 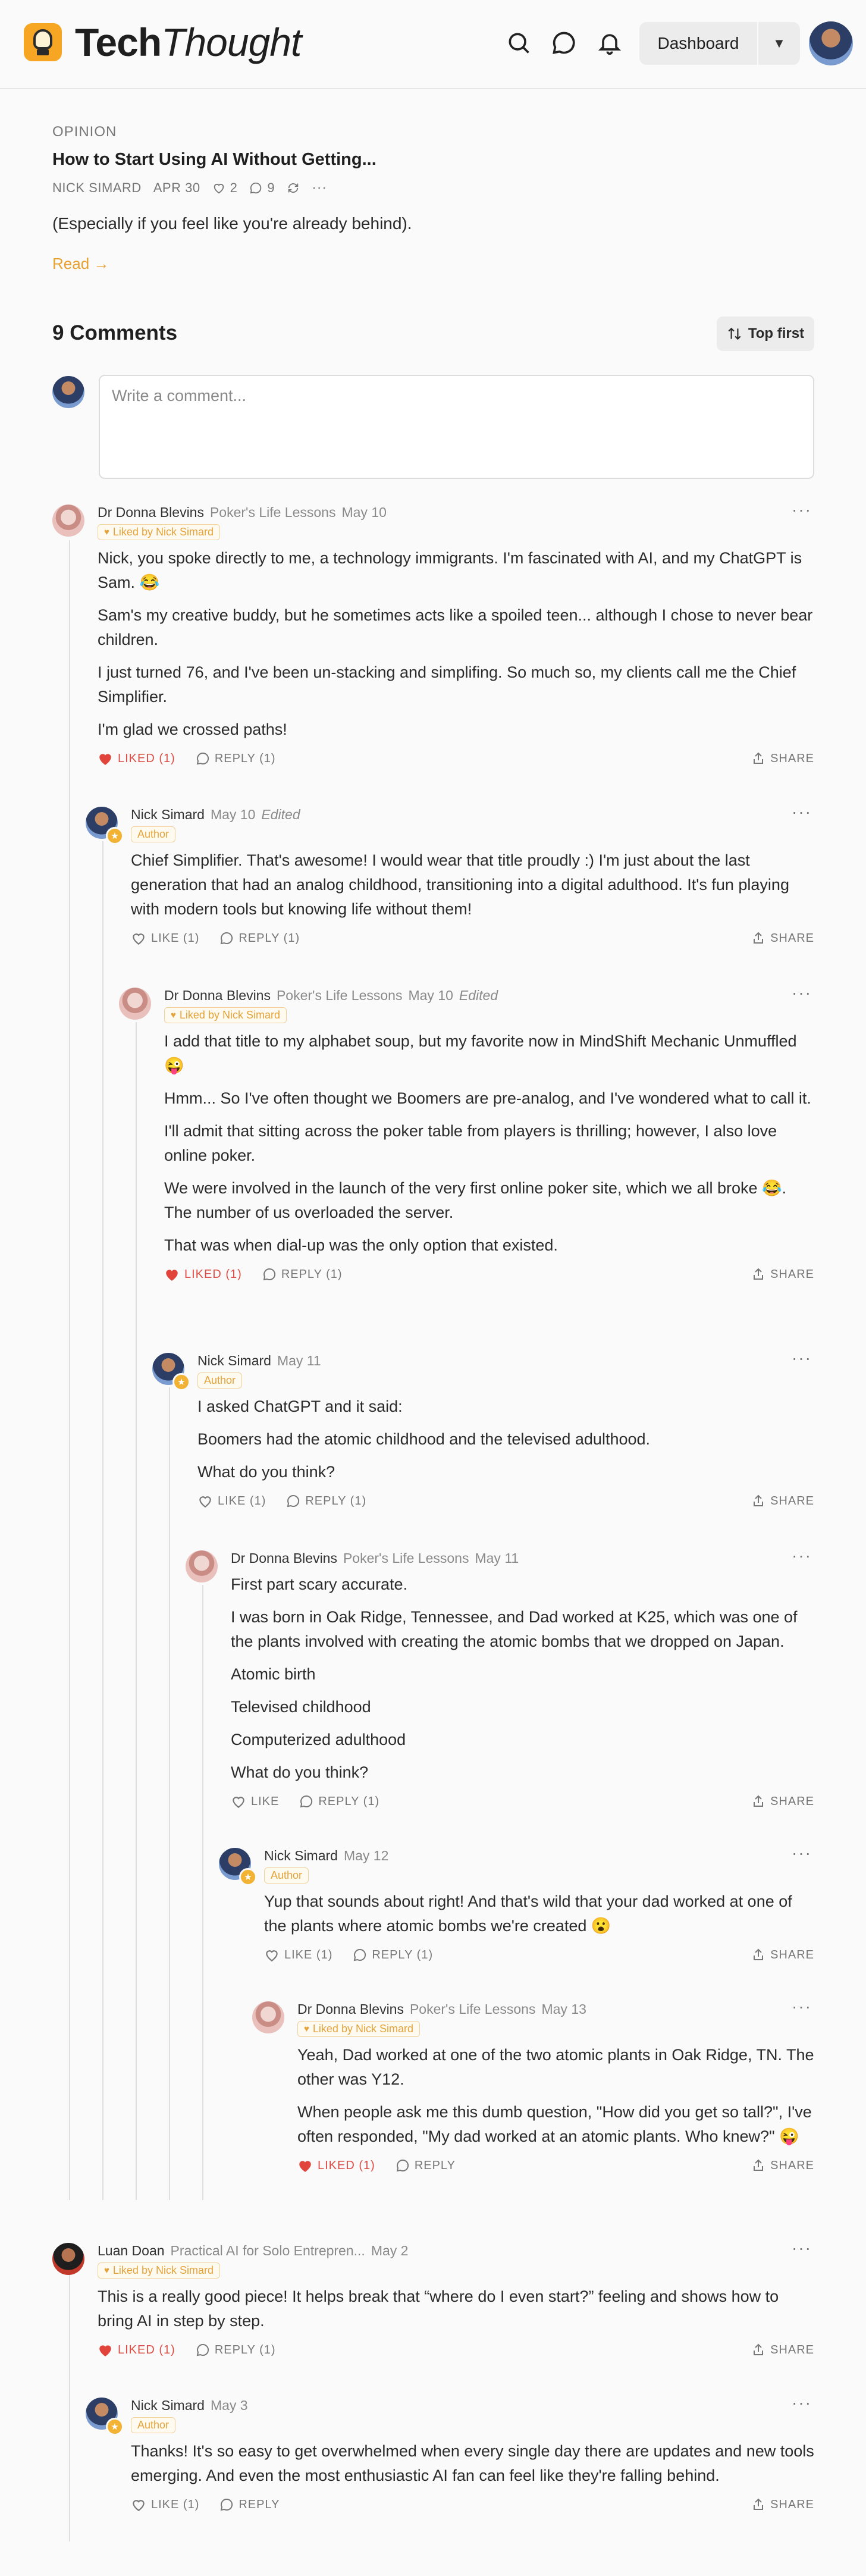 What do you see at coordinates (80, 264) in the screenshot?
I see `read-link: Read →` at bounding box center [80, 264].